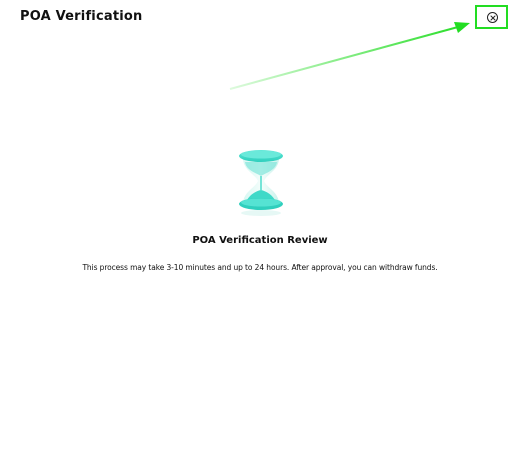  I want to click on hourglass-icon, so click(261, 183).